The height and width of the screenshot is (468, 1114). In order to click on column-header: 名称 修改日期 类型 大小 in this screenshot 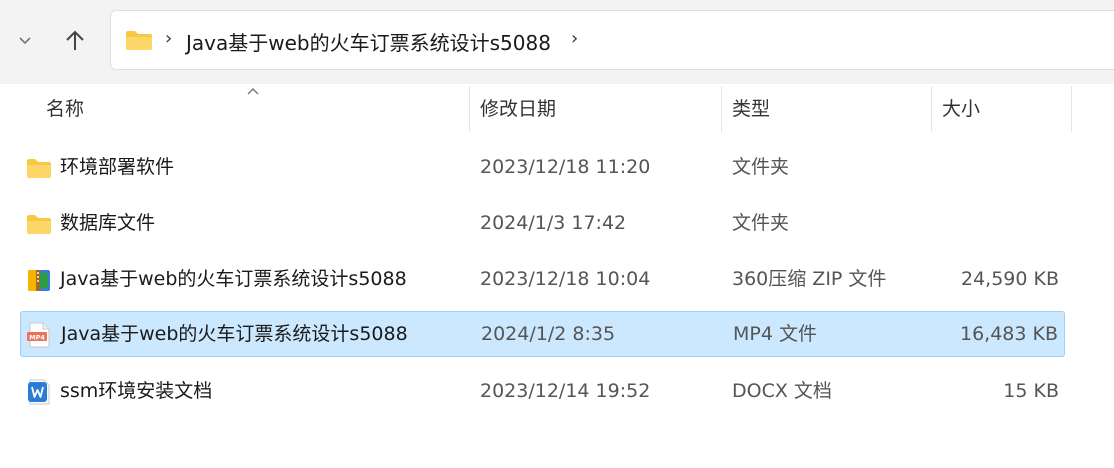, I will do `click(557, 109)`.